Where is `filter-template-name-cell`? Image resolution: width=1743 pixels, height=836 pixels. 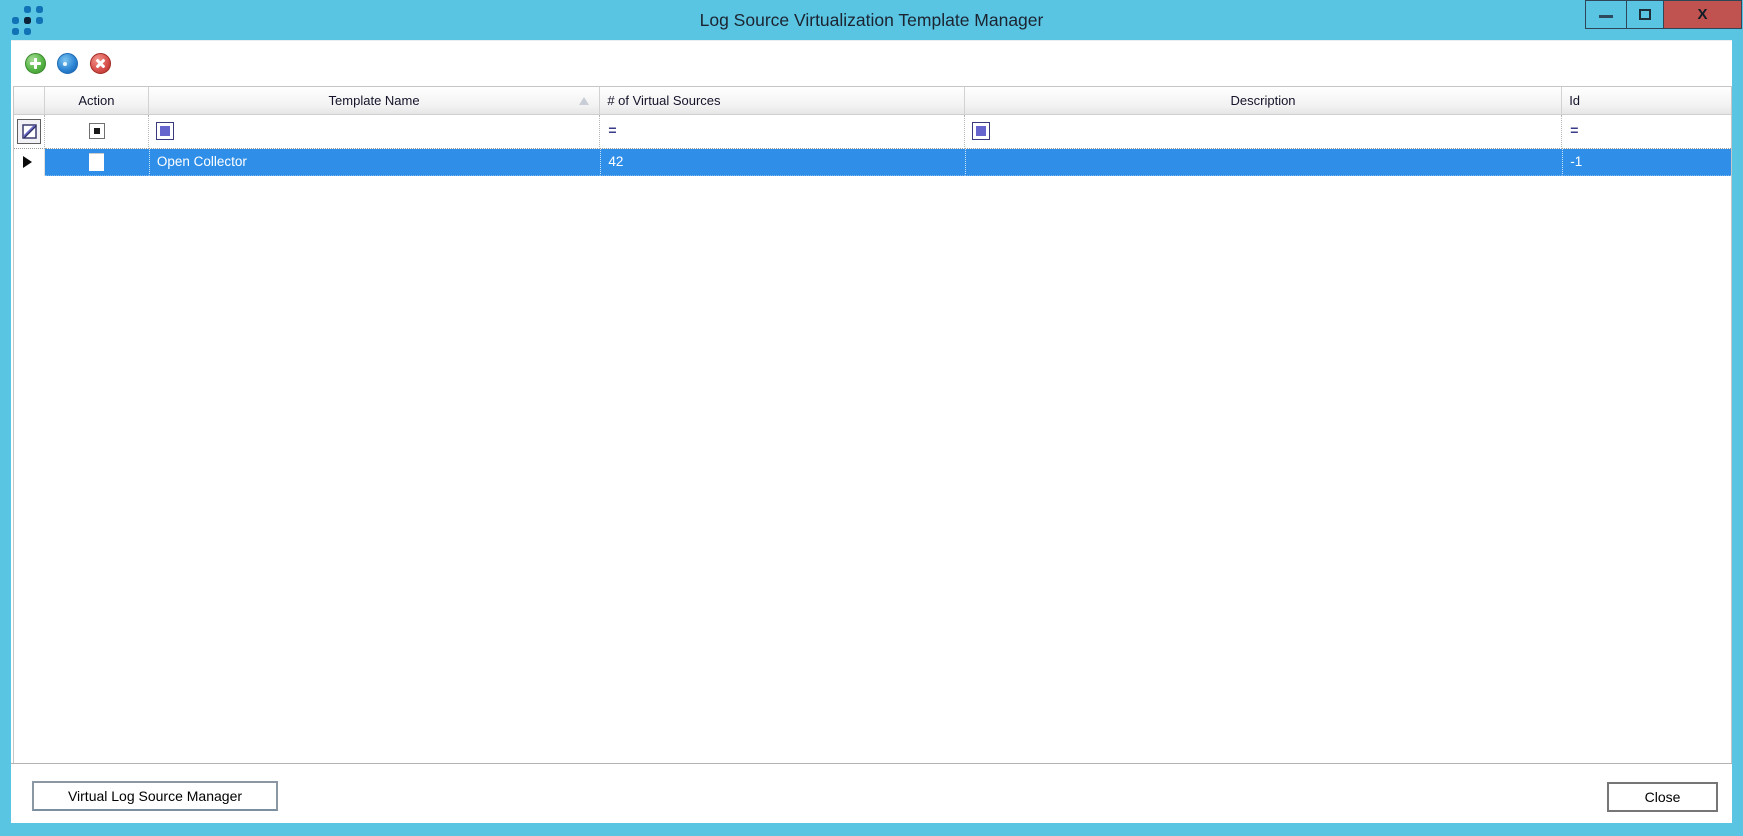
filter-template-name-cell is located at coordinates (374, 132).